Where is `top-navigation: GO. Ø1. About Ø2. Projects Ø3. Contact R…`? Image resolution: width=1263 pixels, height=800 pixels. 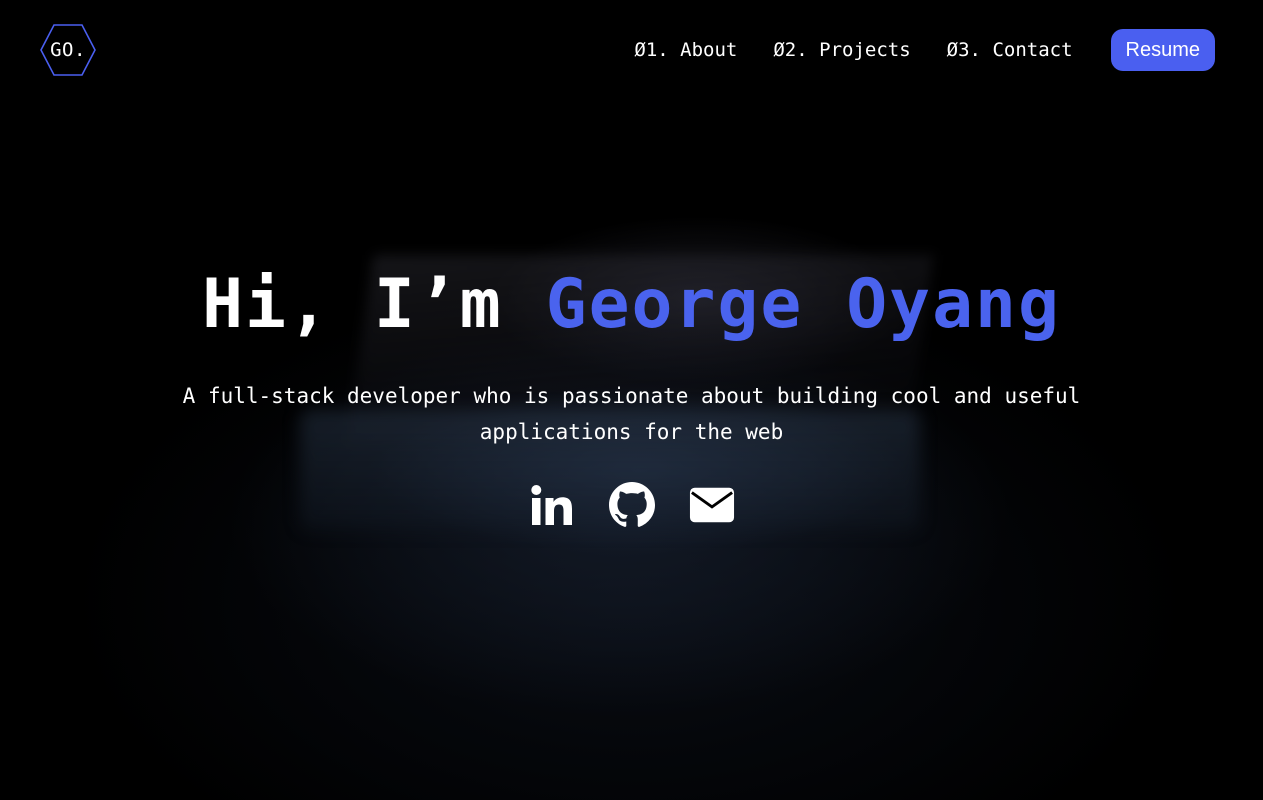 top-navigation: GO. Ø1. About Ø2. Projects Ø3. Contact R… is located at coordinates (631, 50).